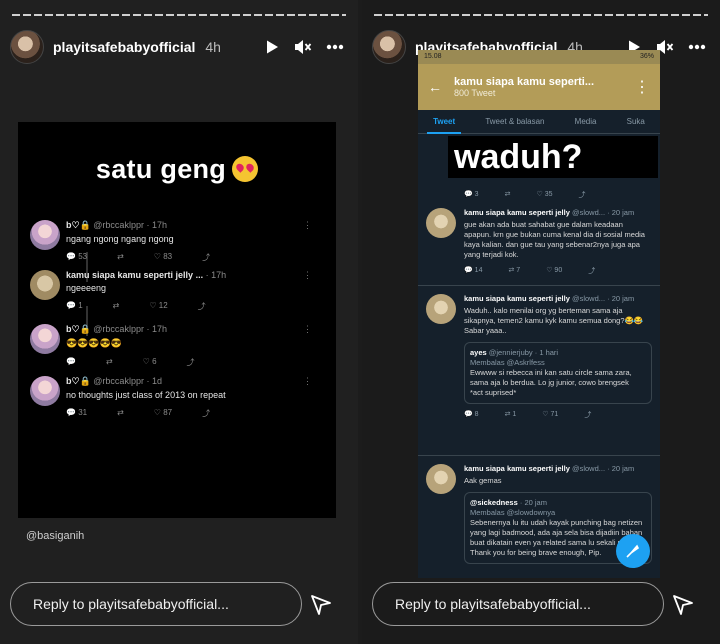 The image size is (720, 644). Describe the element at coordinates (642, 87) in the screenshot. I see `more-icon: ⋮` at that location.